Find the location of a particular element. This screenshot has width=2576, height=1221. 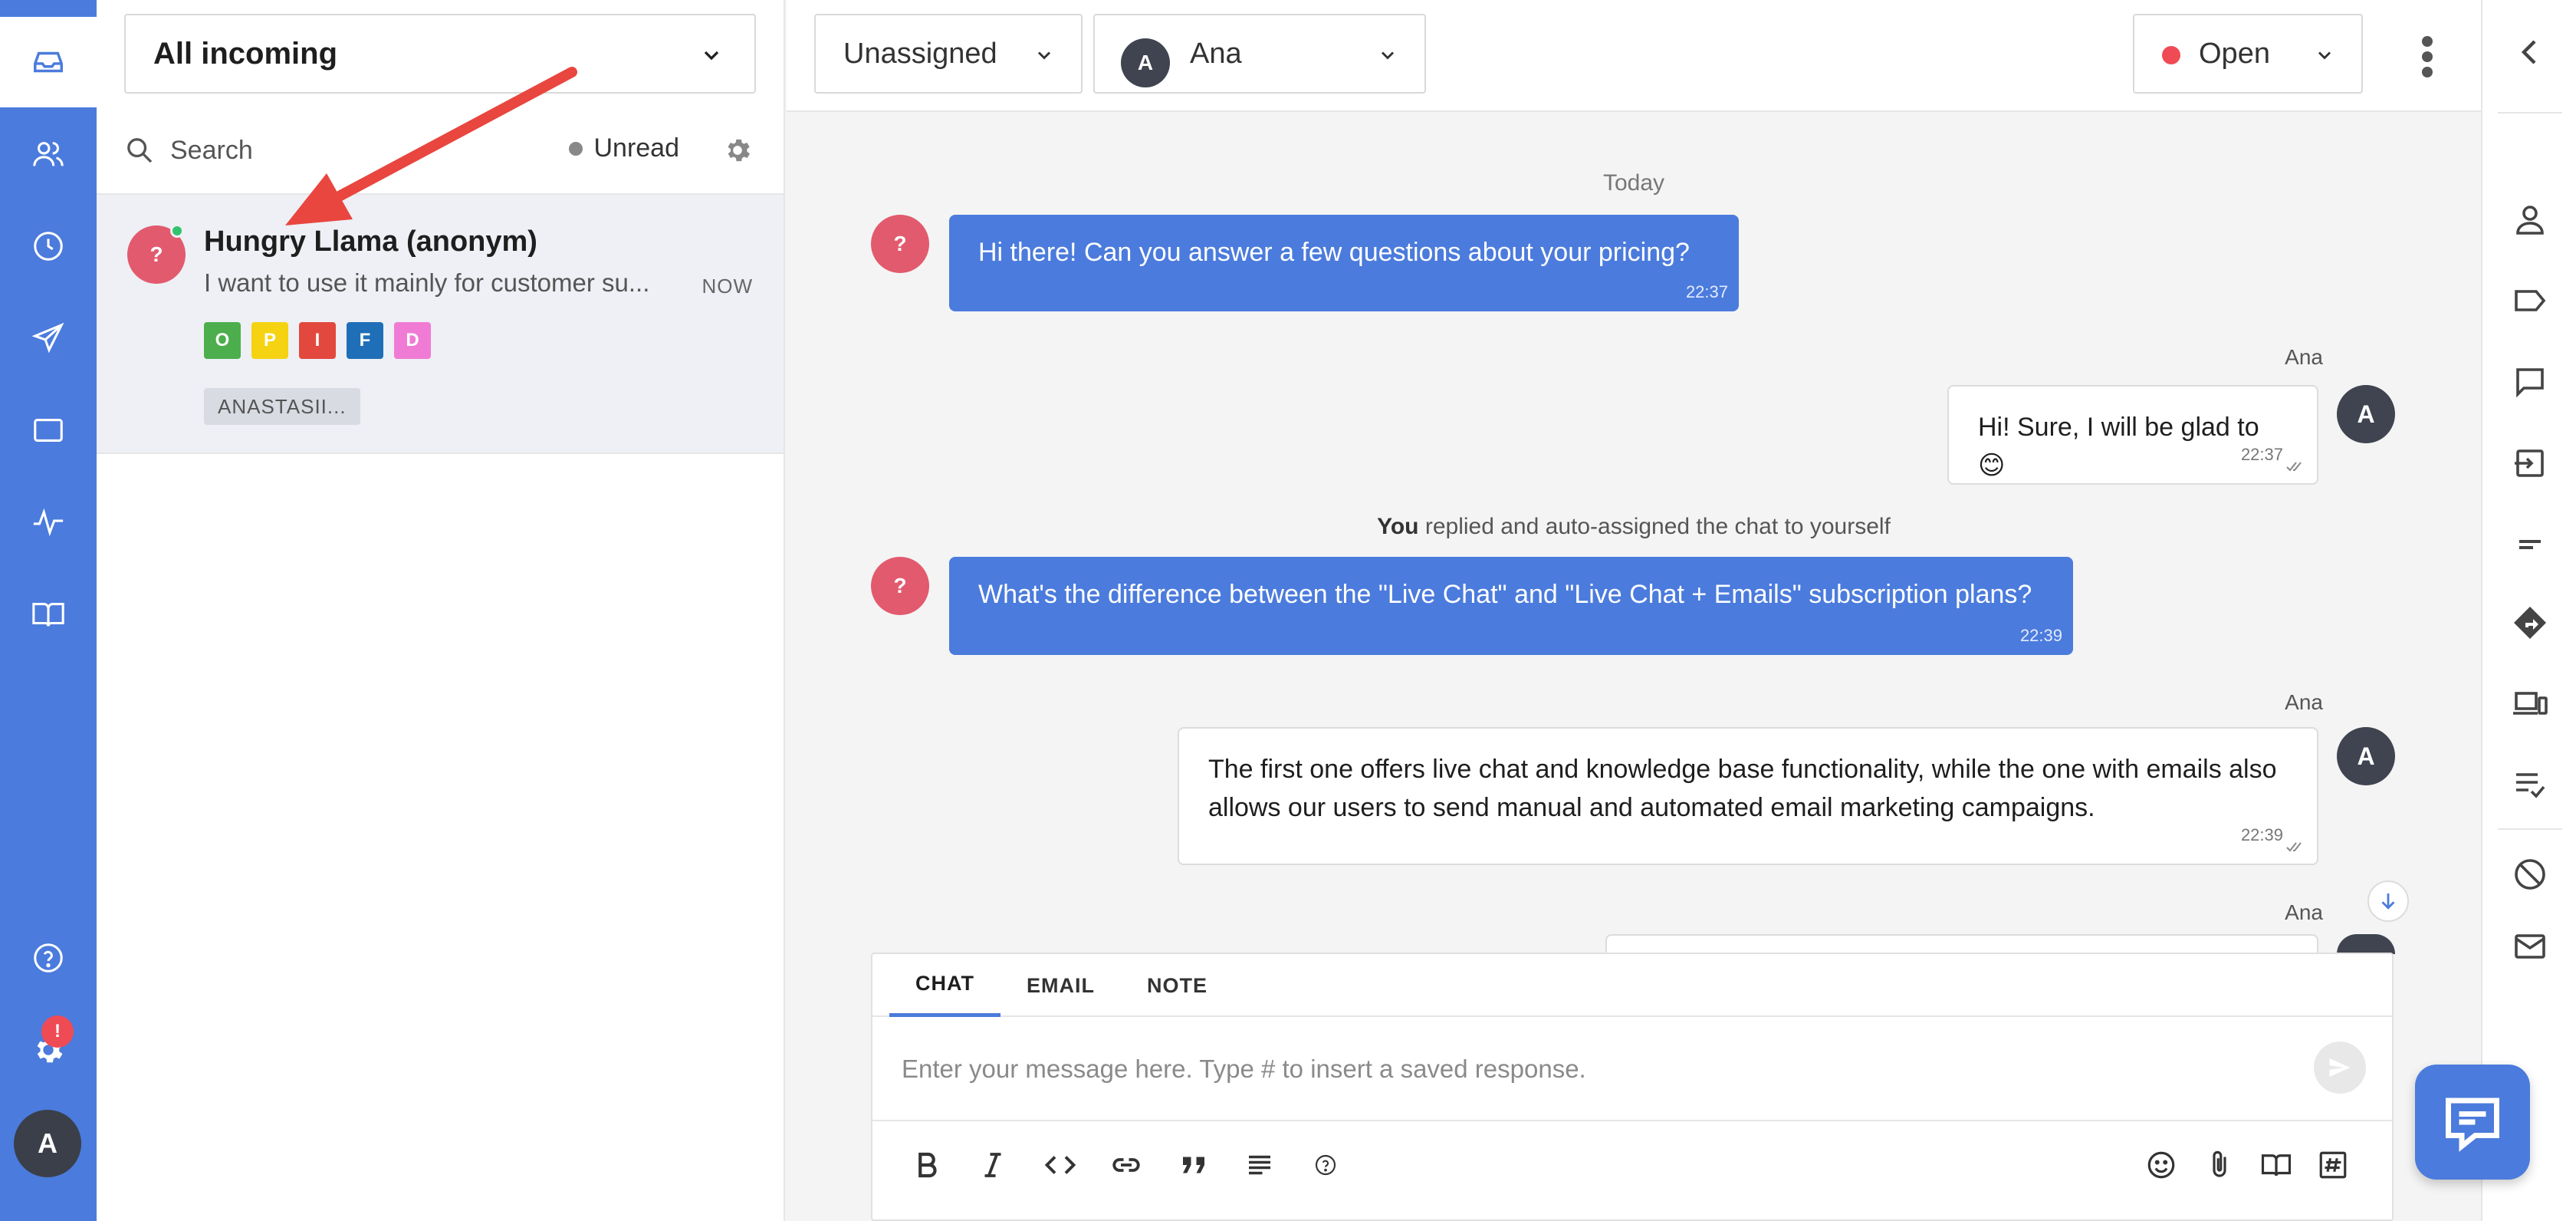

devices-icon is located at coordinates (2530, 704).